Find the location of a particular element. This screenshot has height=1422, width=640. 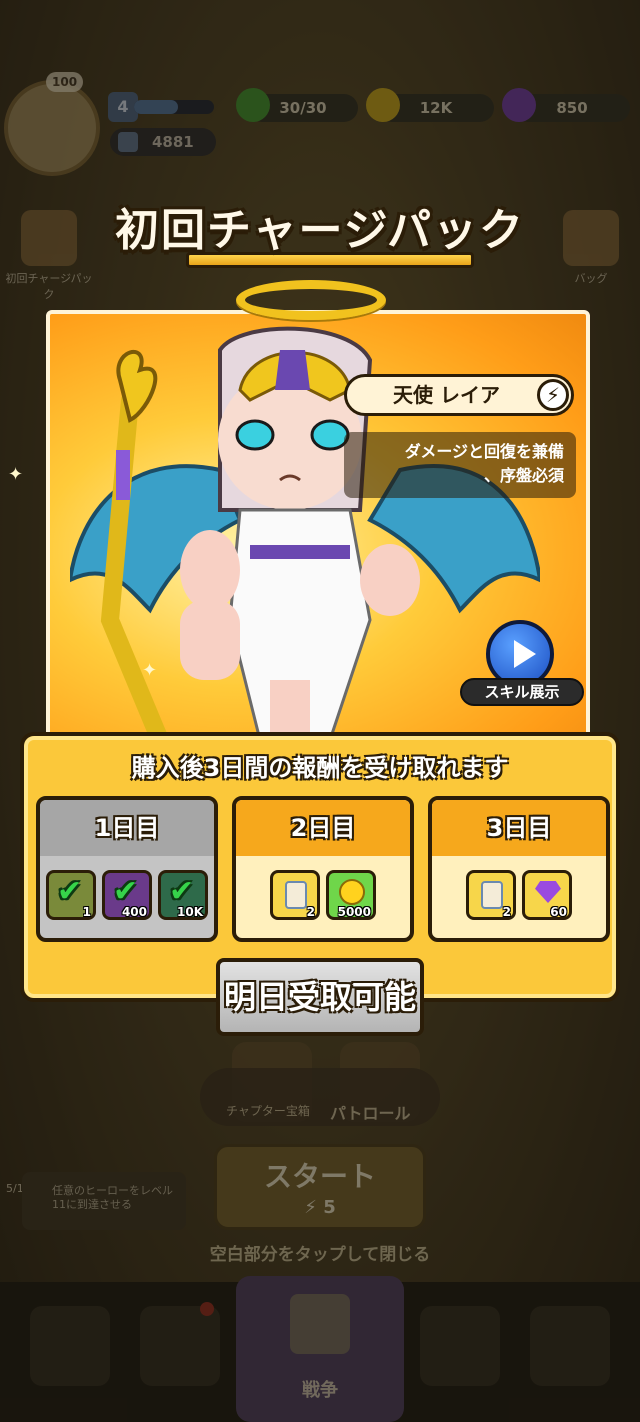

popup-title: 初回チャージパック is located at coordinates (320, 230).